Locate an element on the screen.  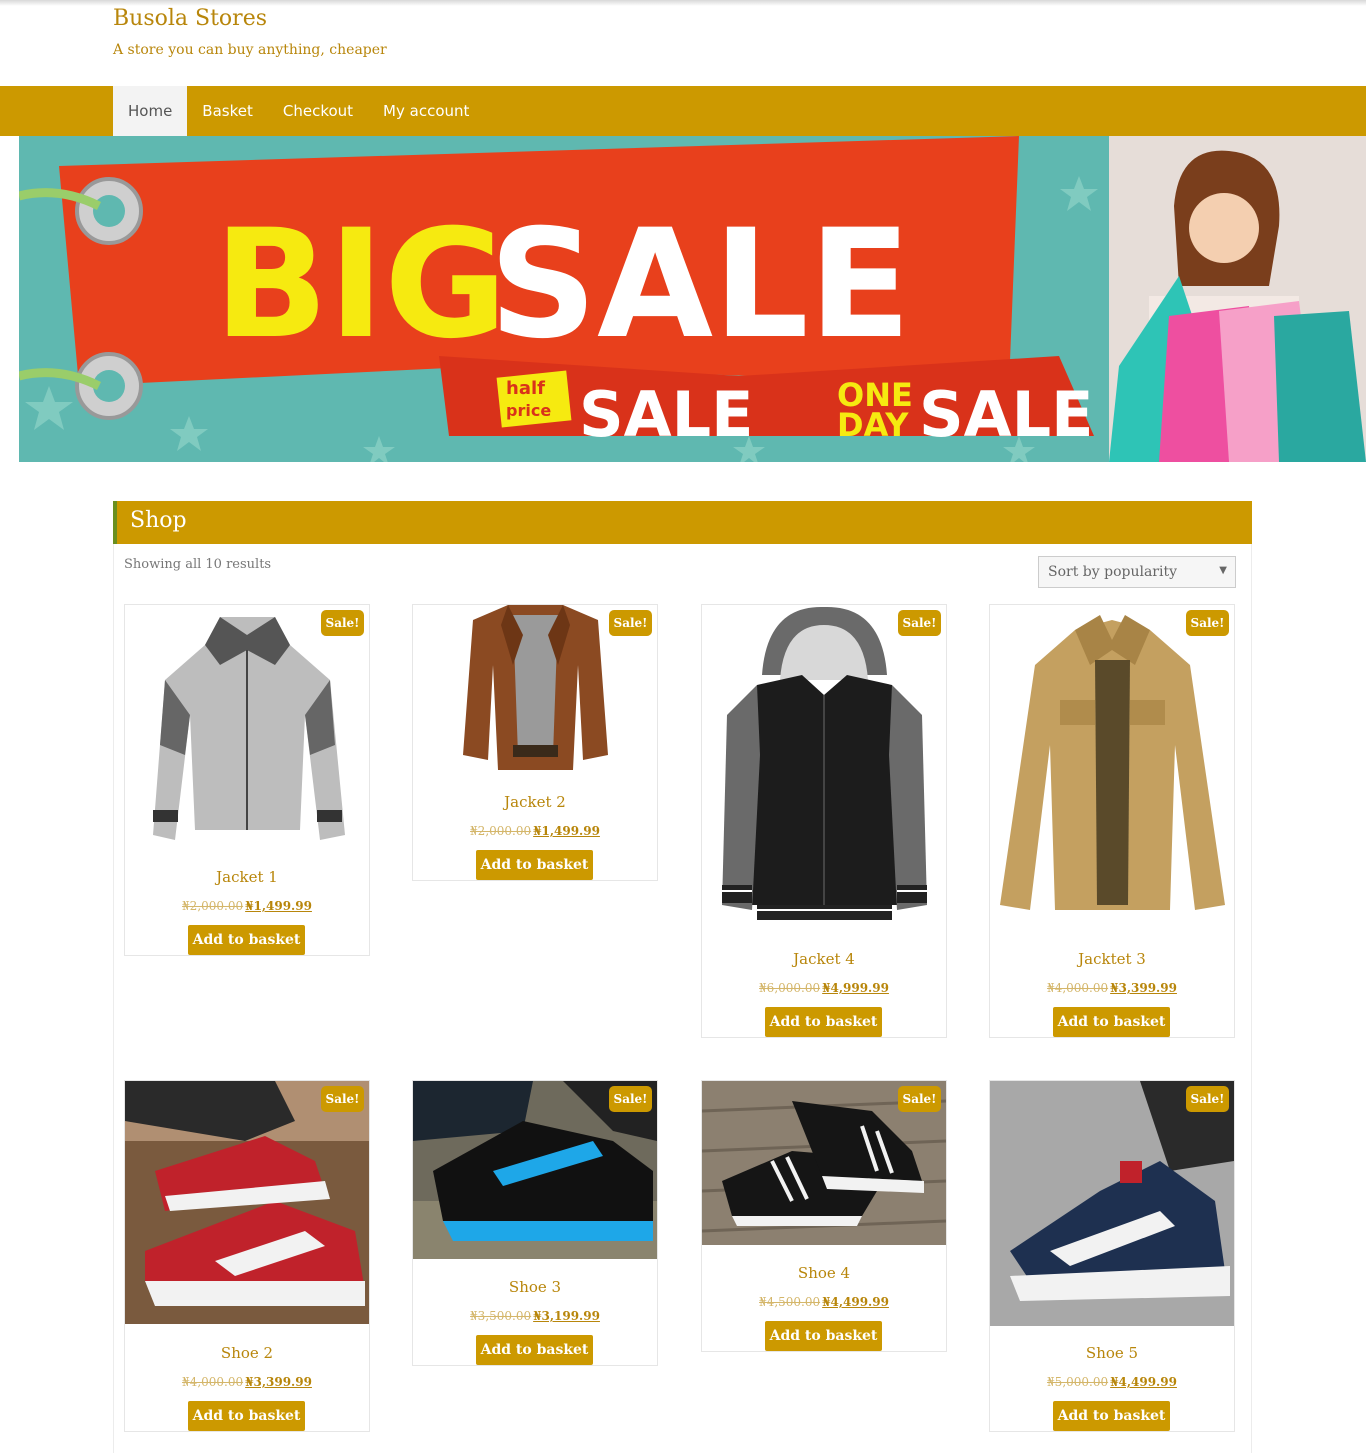
main-navigation: Home Basket Checkout My account is located at coordinates (683, 111).